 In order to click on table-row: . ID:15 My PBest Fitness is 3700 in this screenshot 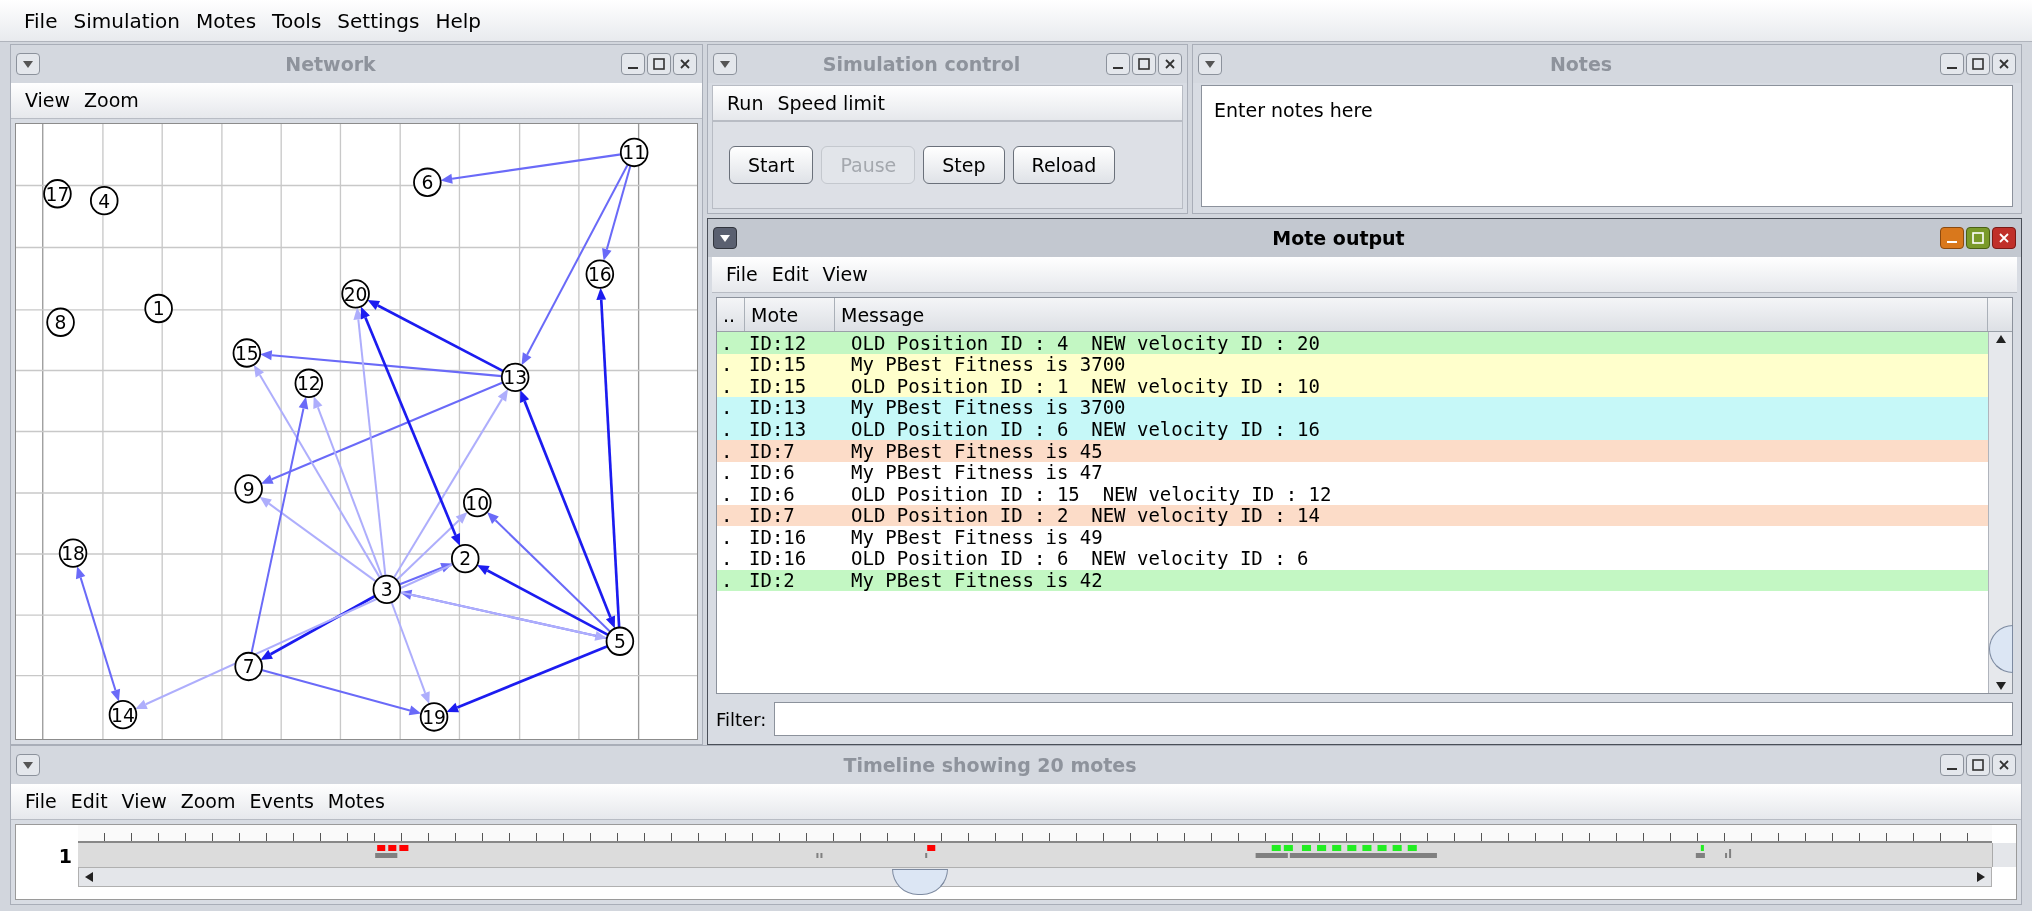, I will do `click(1352, 364)`.